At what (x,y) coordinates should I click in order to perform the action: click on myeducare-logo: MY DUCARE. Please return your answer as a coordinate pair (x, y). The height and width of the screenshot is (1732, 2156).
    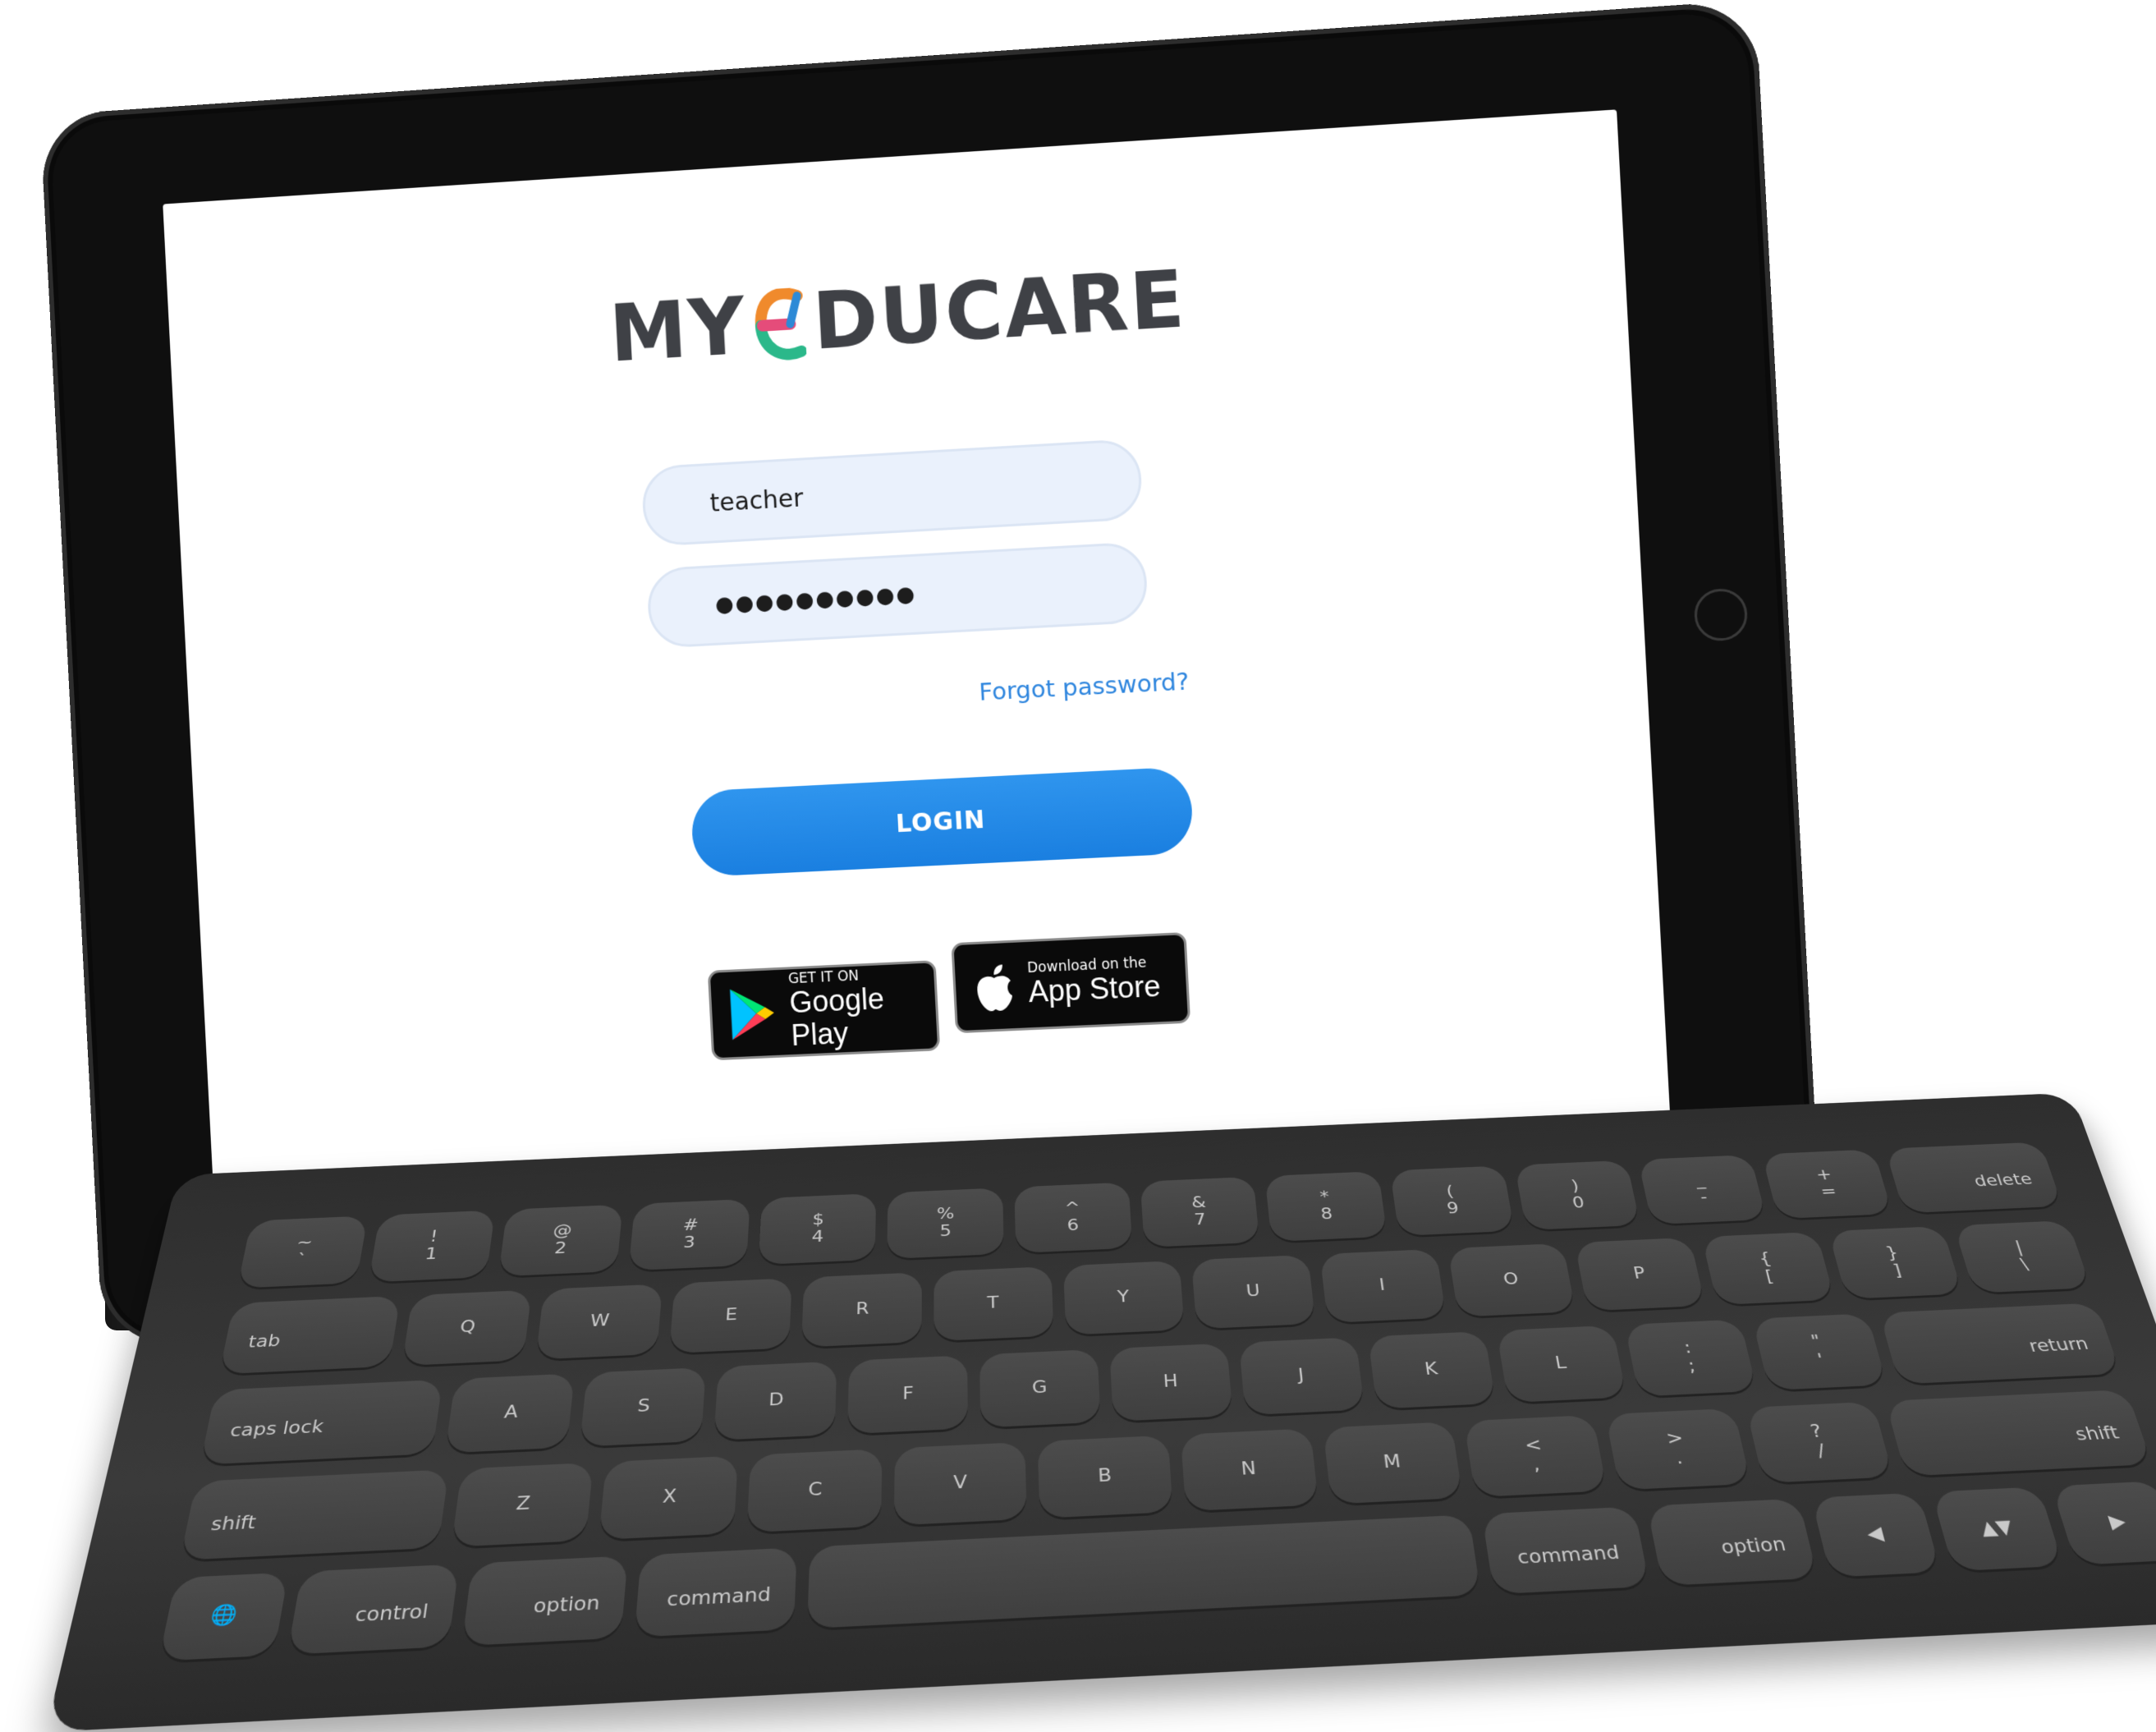
    Looking at the image, I should click on (898, 316).